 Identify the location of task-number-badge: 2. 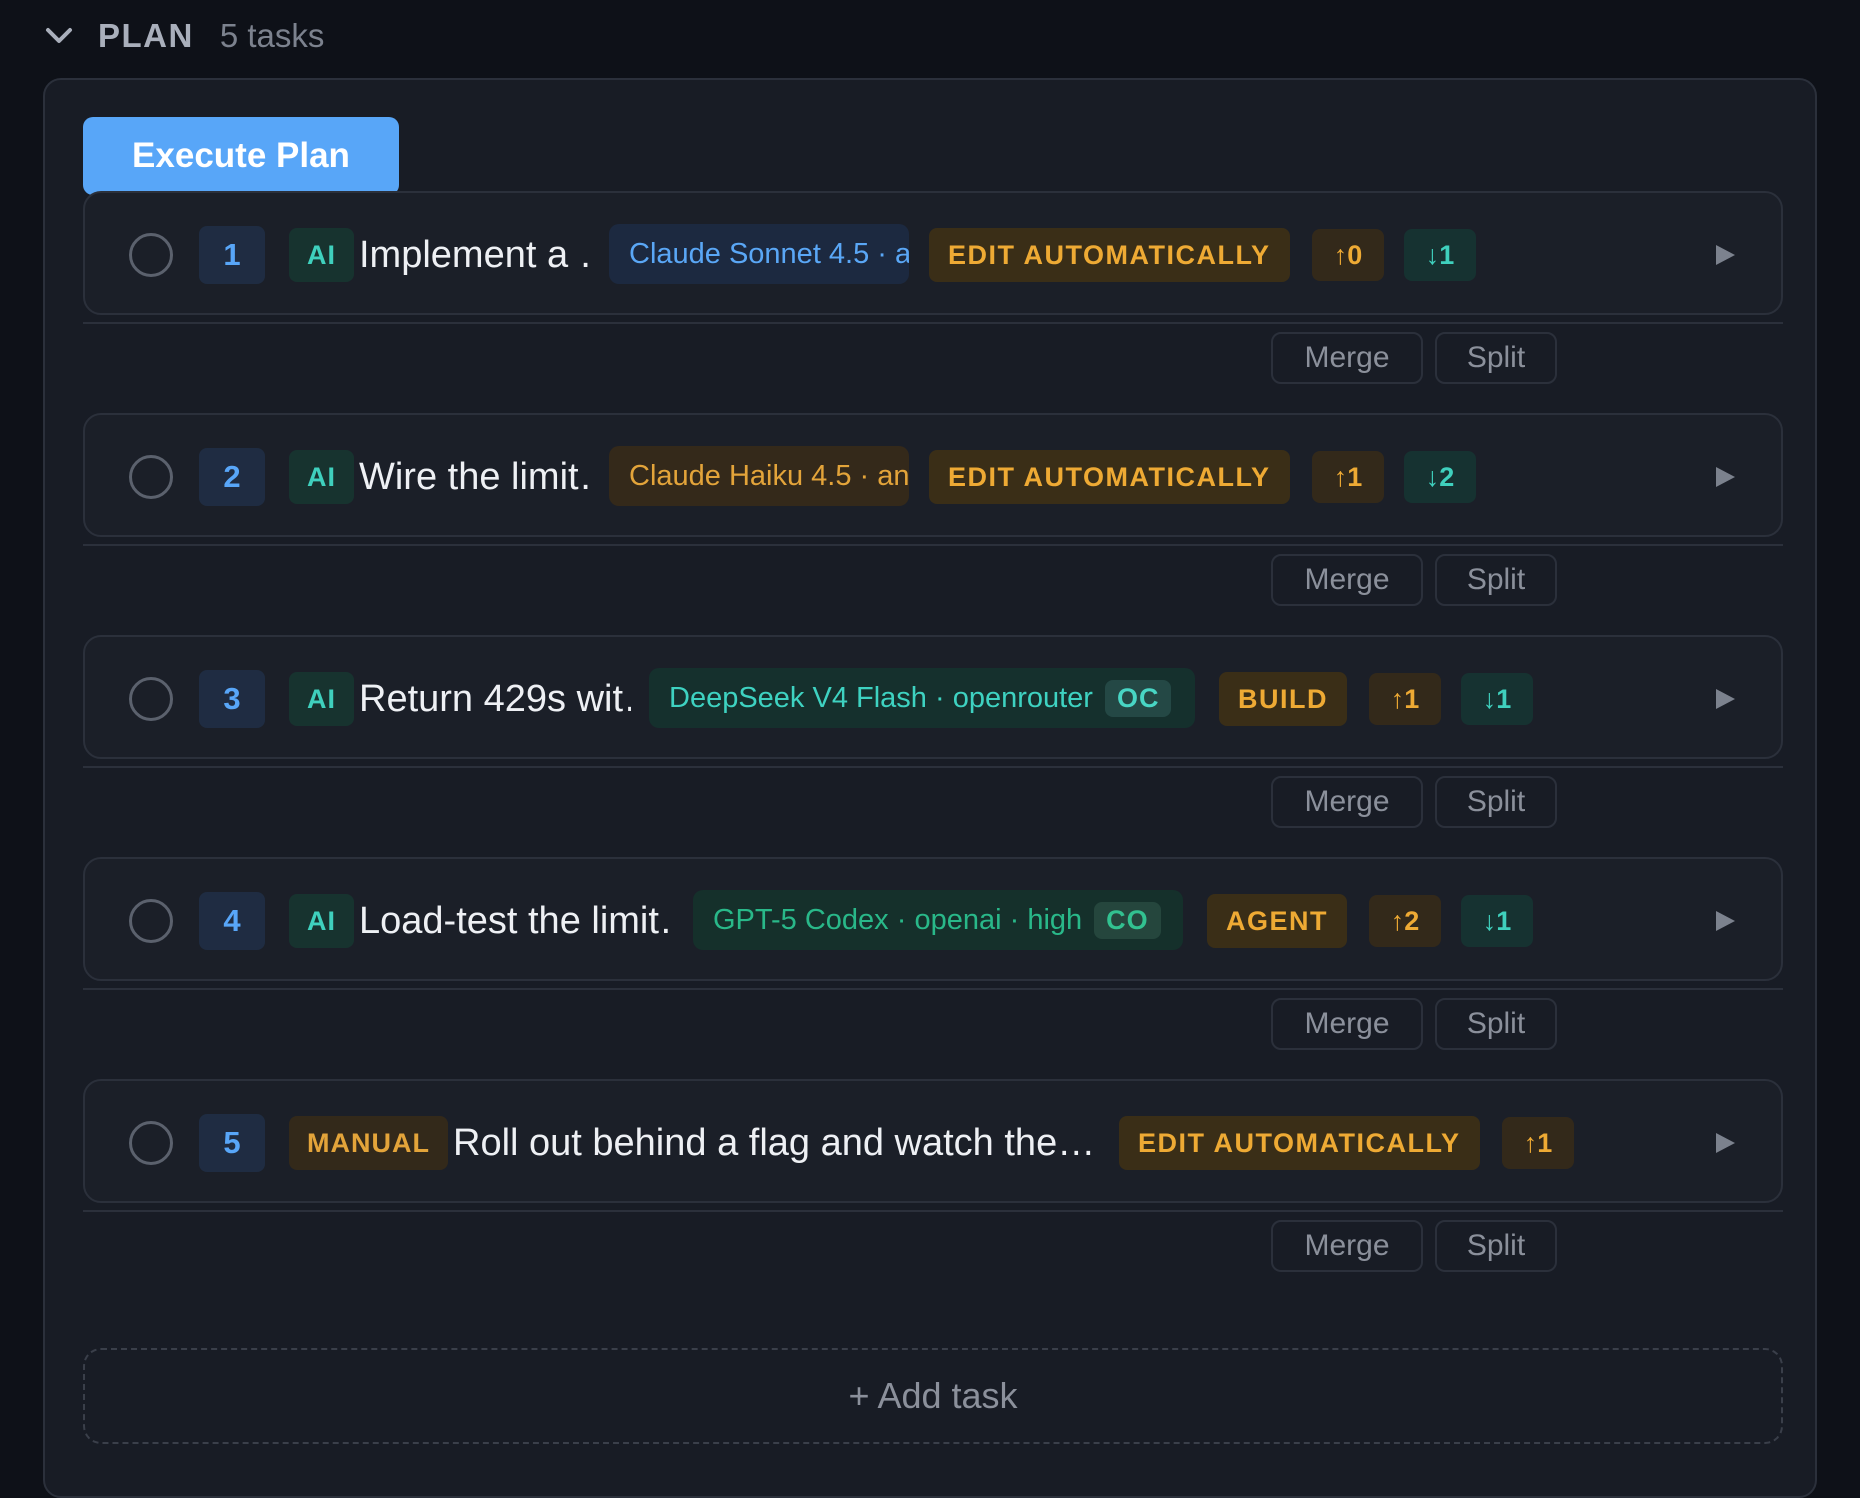
(232, 477).